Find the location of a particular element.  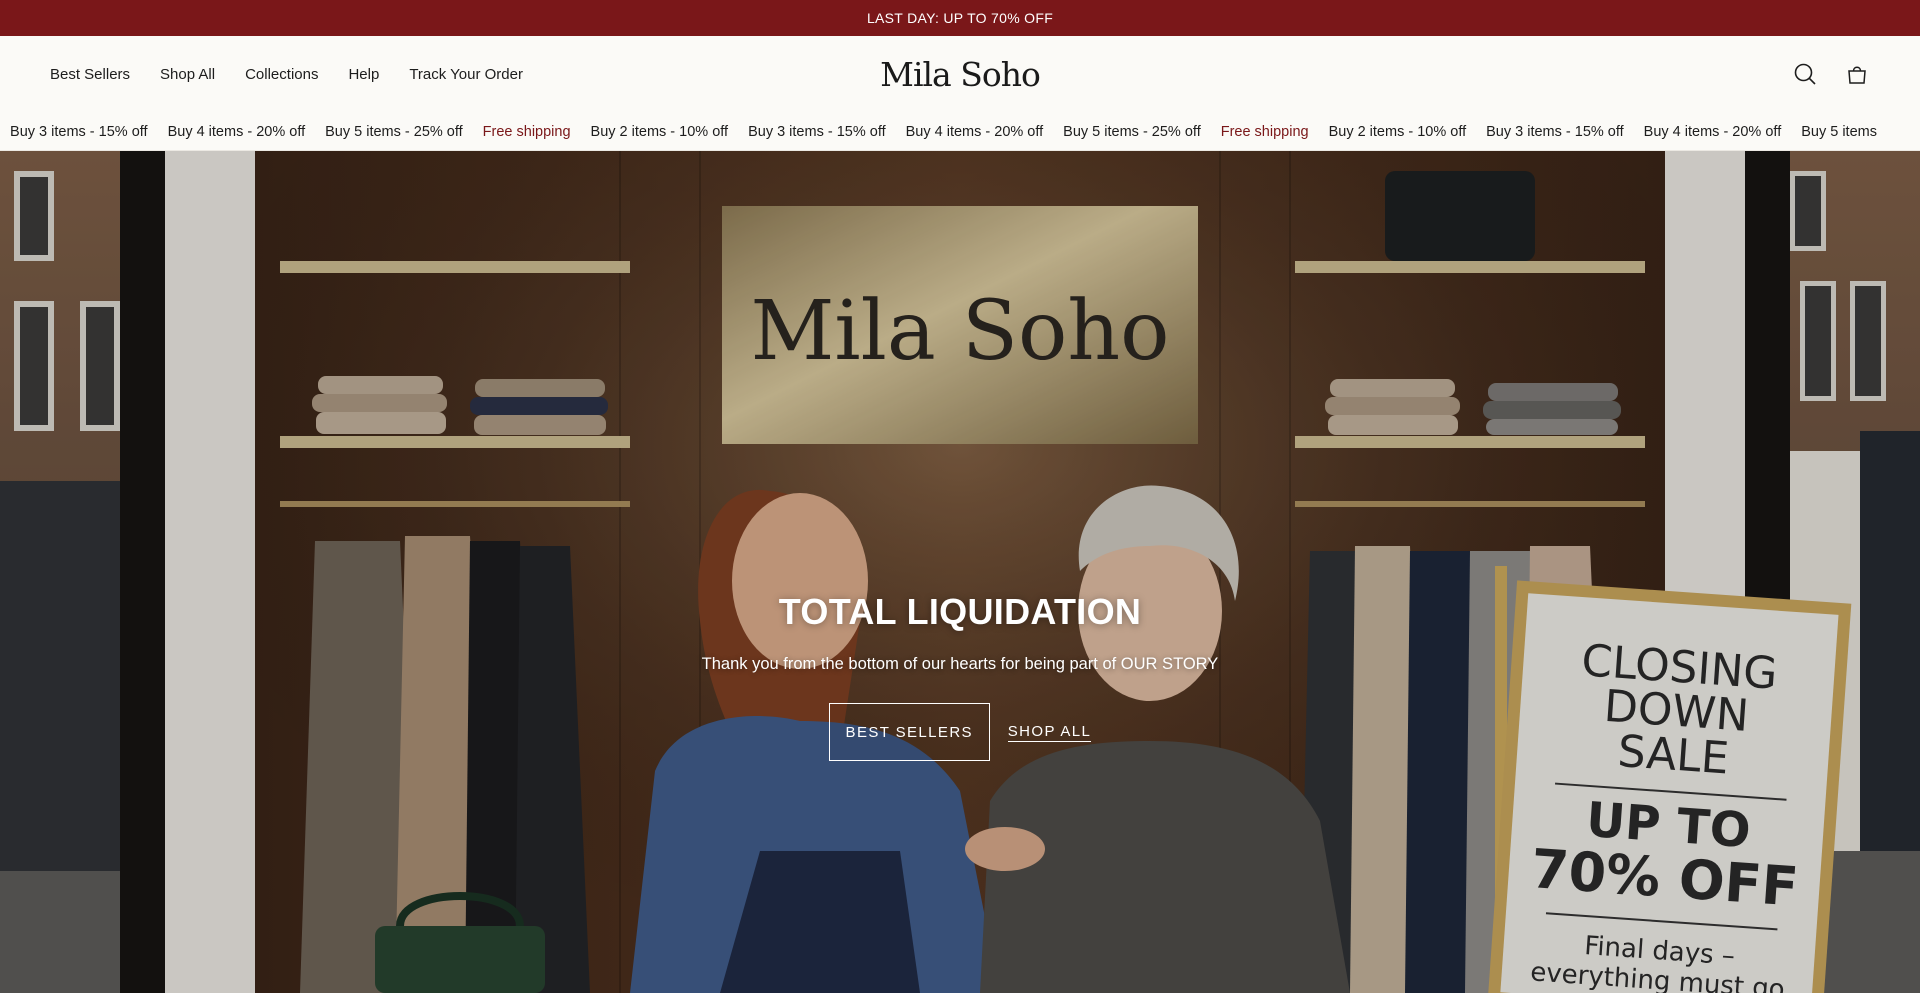

announcement-text: LAST DAY: UP TO 70% OFF is located at coordinates (960, 18).